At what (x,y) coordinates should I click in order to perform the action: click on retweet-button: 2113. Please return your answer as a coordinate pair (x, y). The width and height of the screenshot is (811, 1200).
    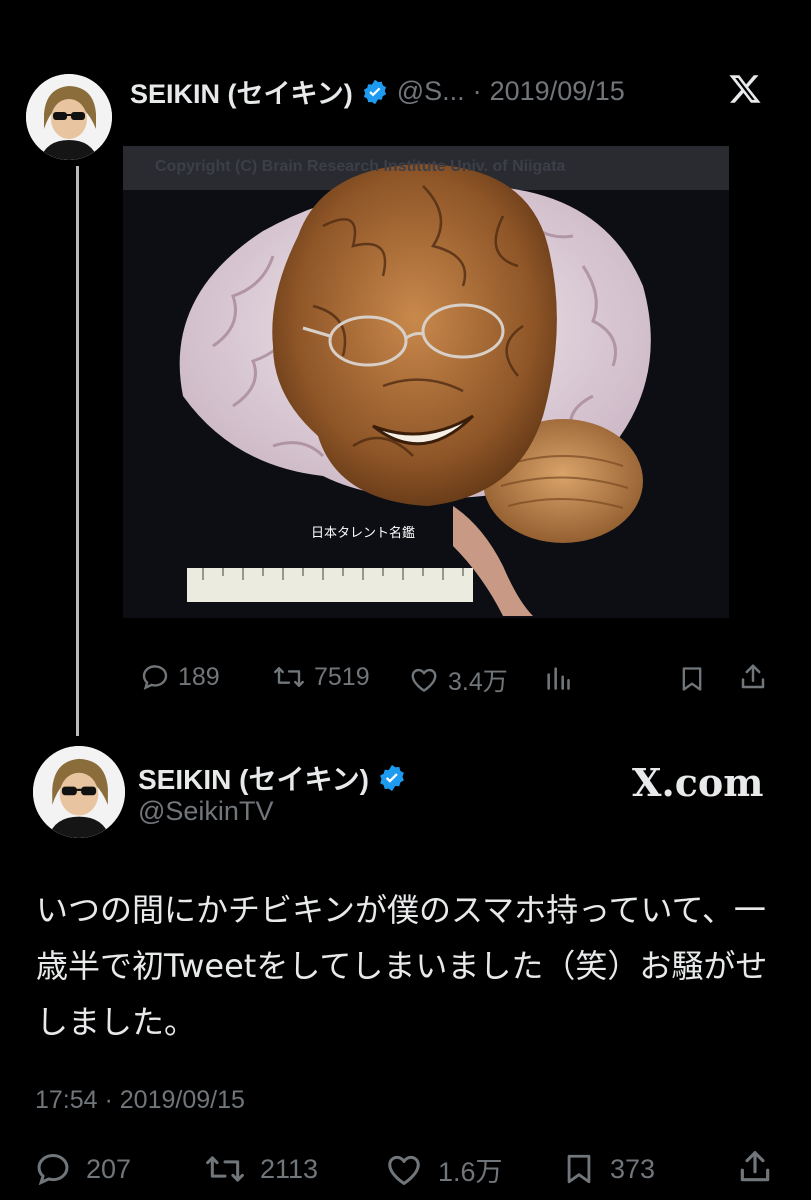
    Looking at the image, I should click on (261, 1169).